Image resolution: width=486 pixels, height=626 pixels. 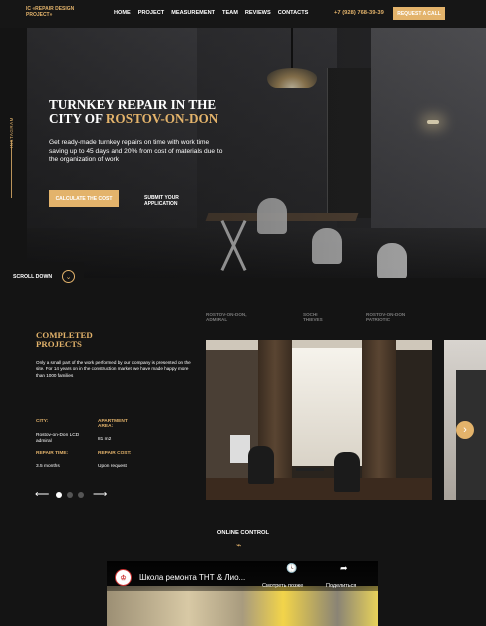 What do you see at coordinates (11, 169) in the screenshot?
I see `rail-divider` at bounding box center [11, 169].